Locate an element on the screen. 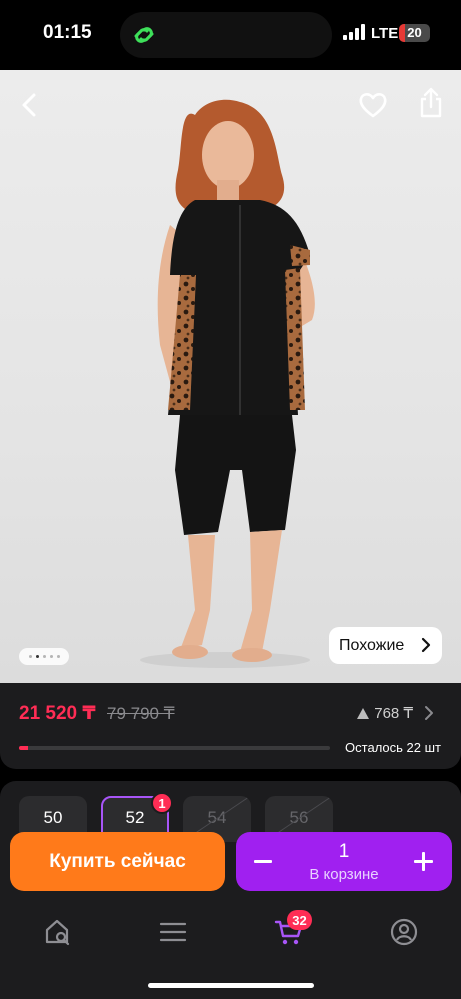 Image resolution: width=461 pixels, height=999 pixels. cart-count-badge: 32 is located at coordinates (299, 920).